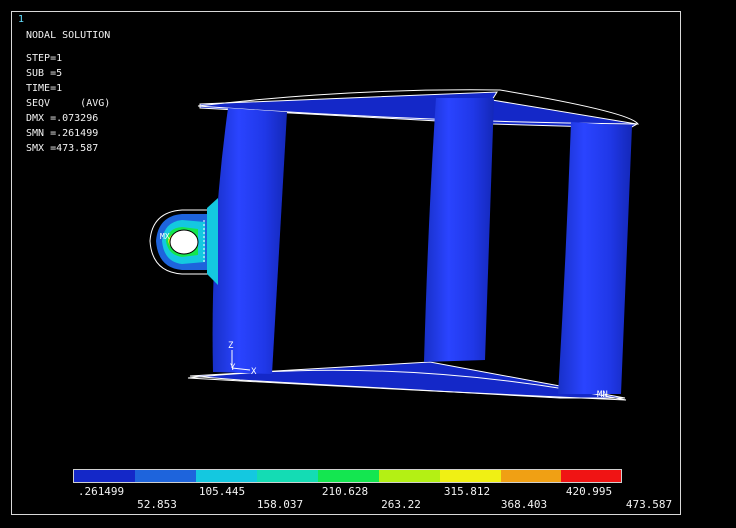  What do you see at coordinates (101, 491) in the screenshot?
I see `legend-label-1: .261499` at bounding box center [101, 491].